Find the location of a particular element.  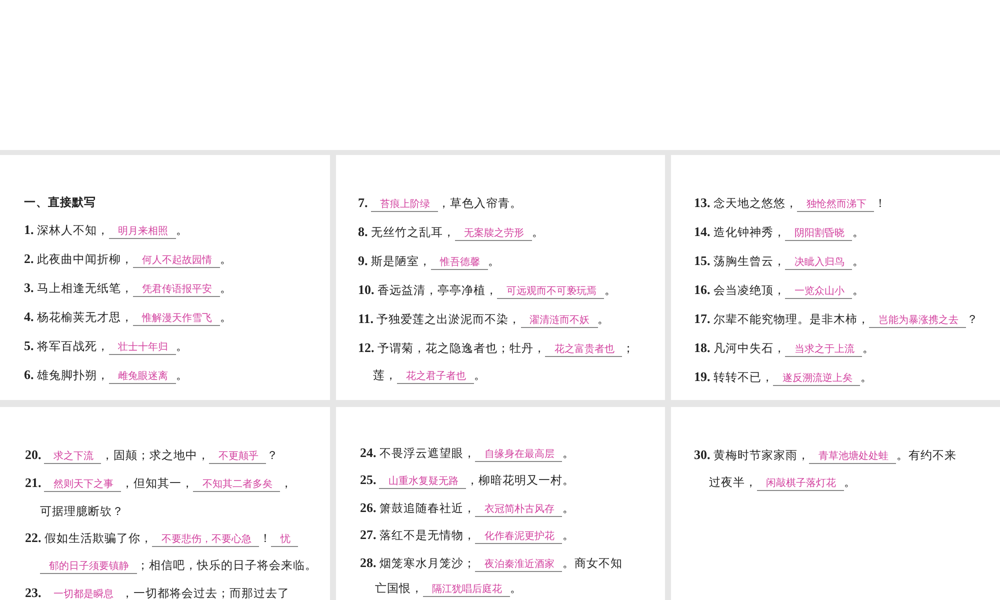

answer-blank: 然则天下之事 is located at coordinates (83, 485).